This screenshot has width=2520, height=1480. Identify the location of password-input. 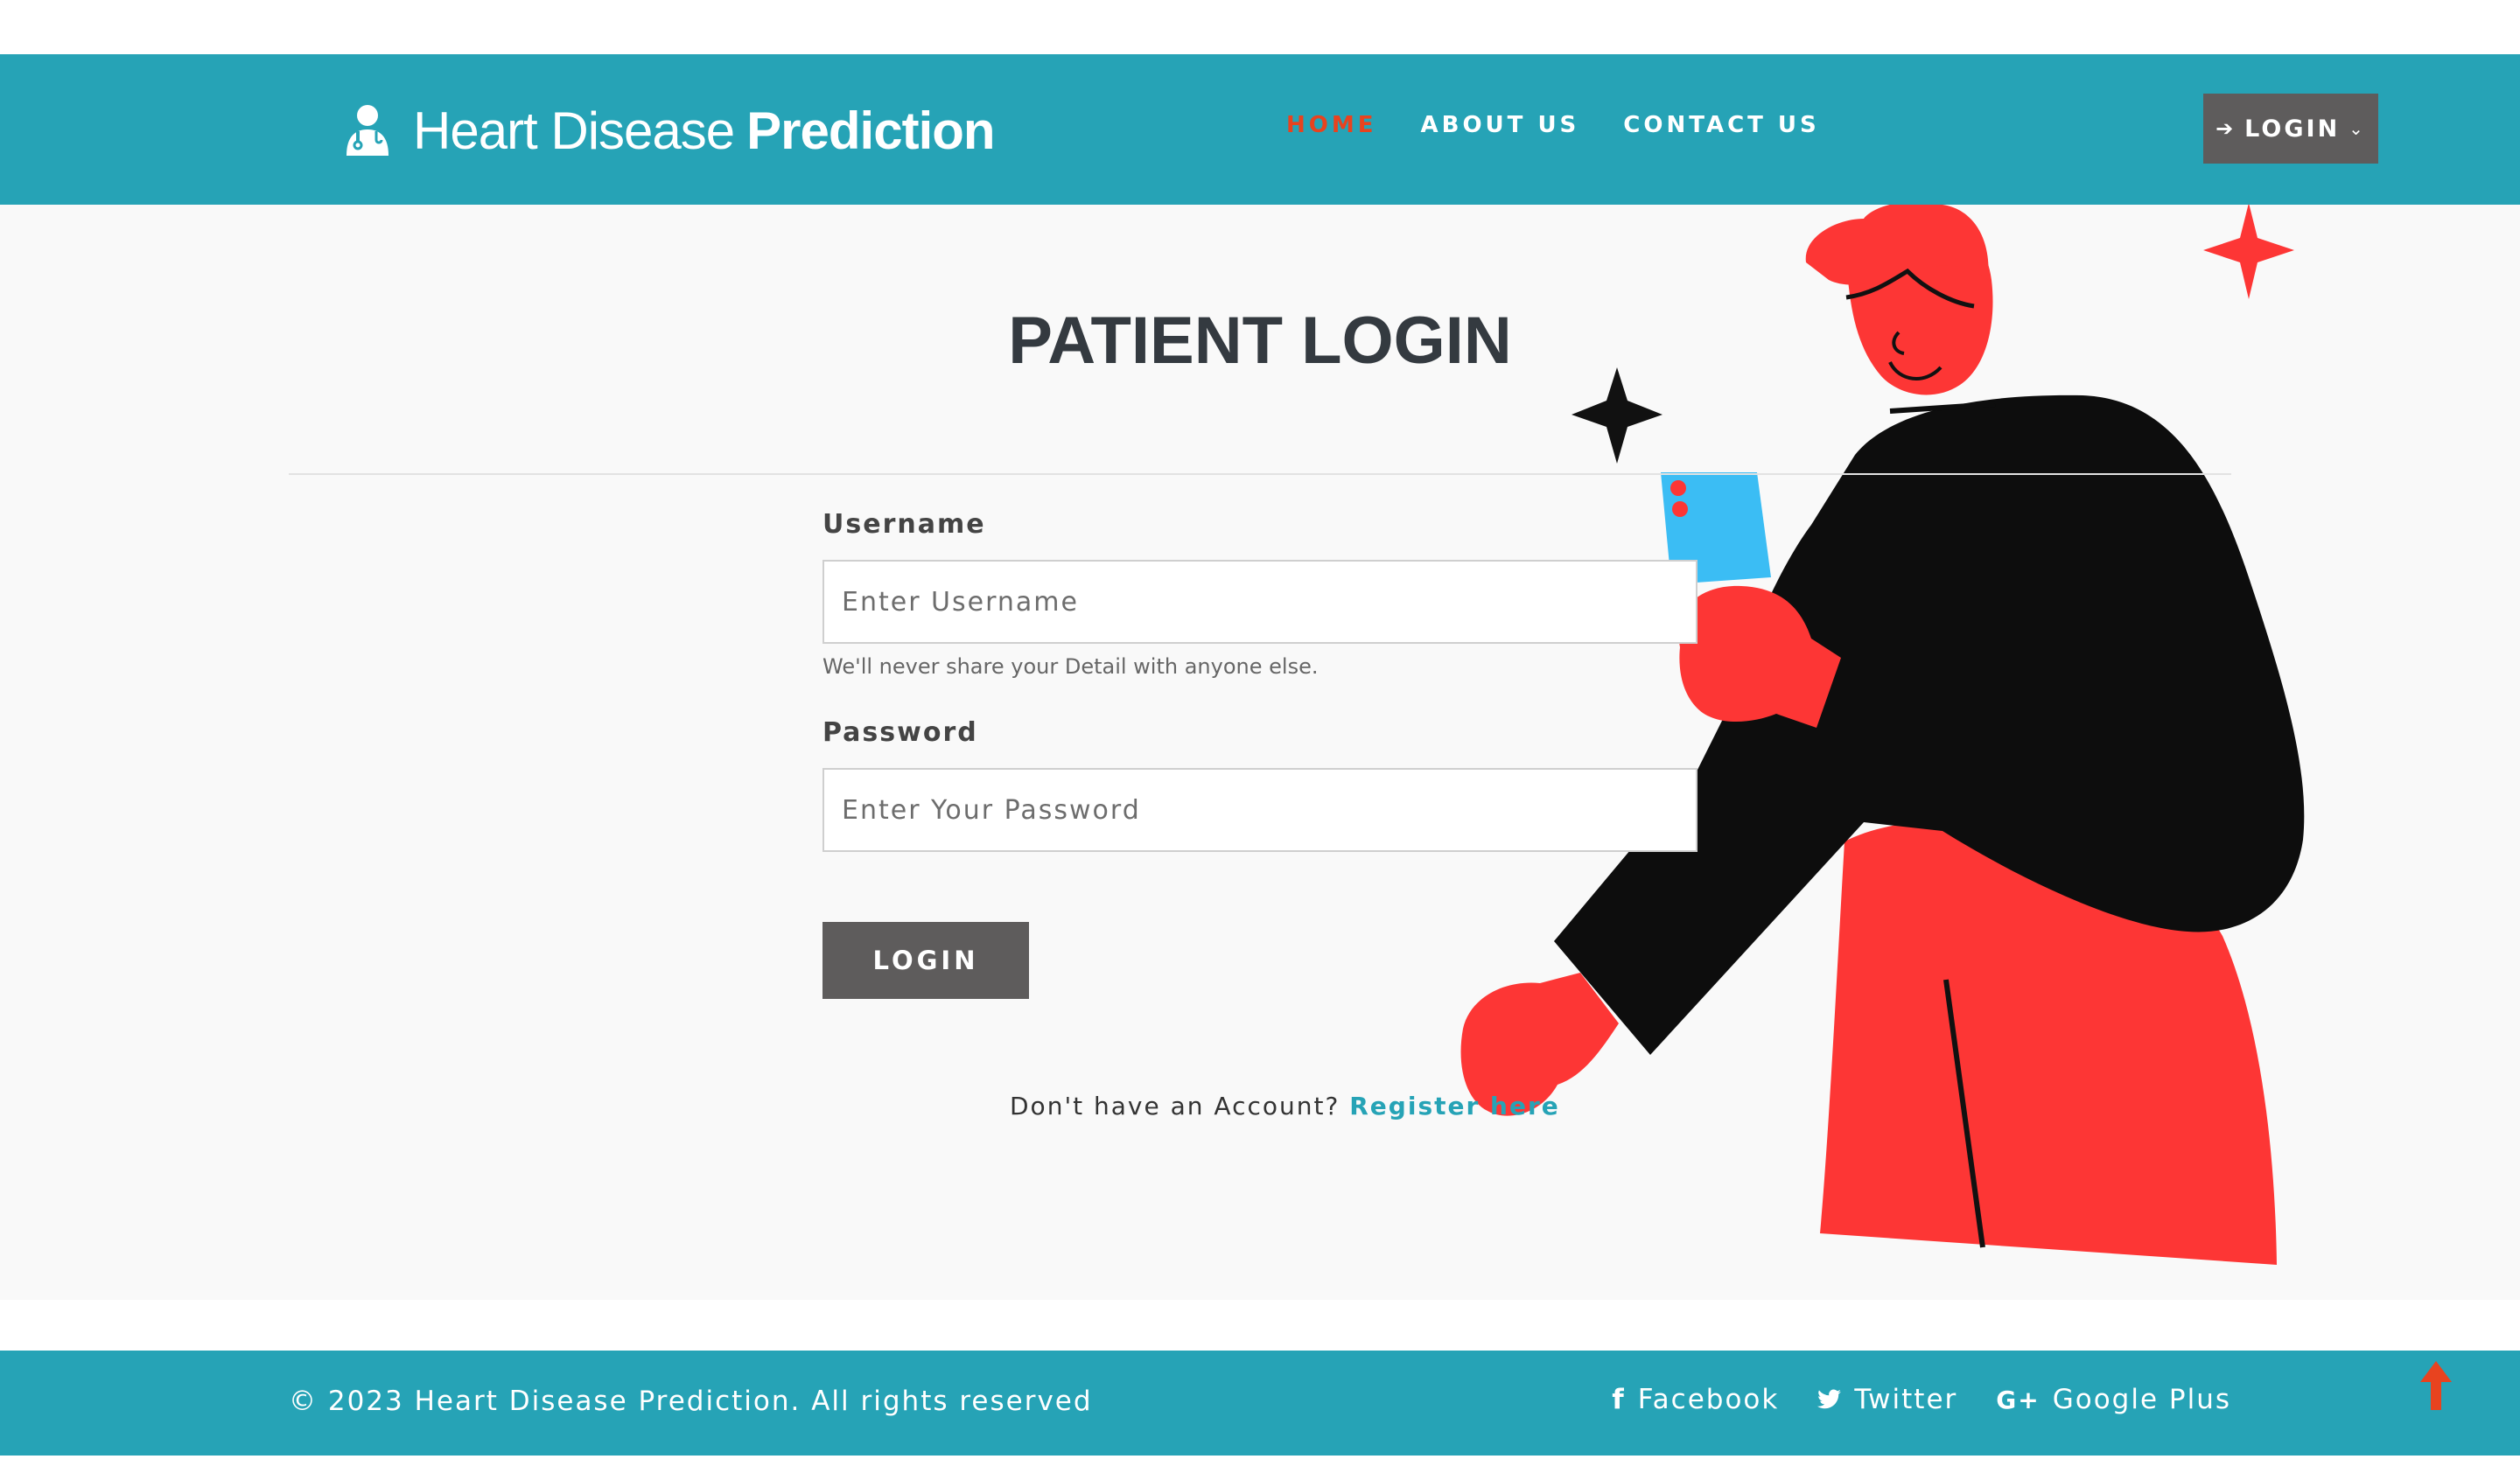
(1260, 810).